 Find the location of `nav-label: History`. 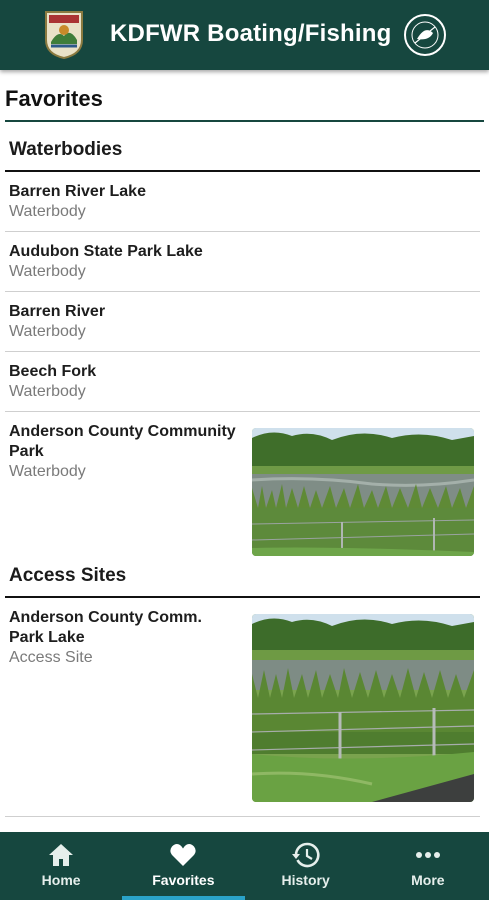

nav-label: History is located at coordinates (305, 880).